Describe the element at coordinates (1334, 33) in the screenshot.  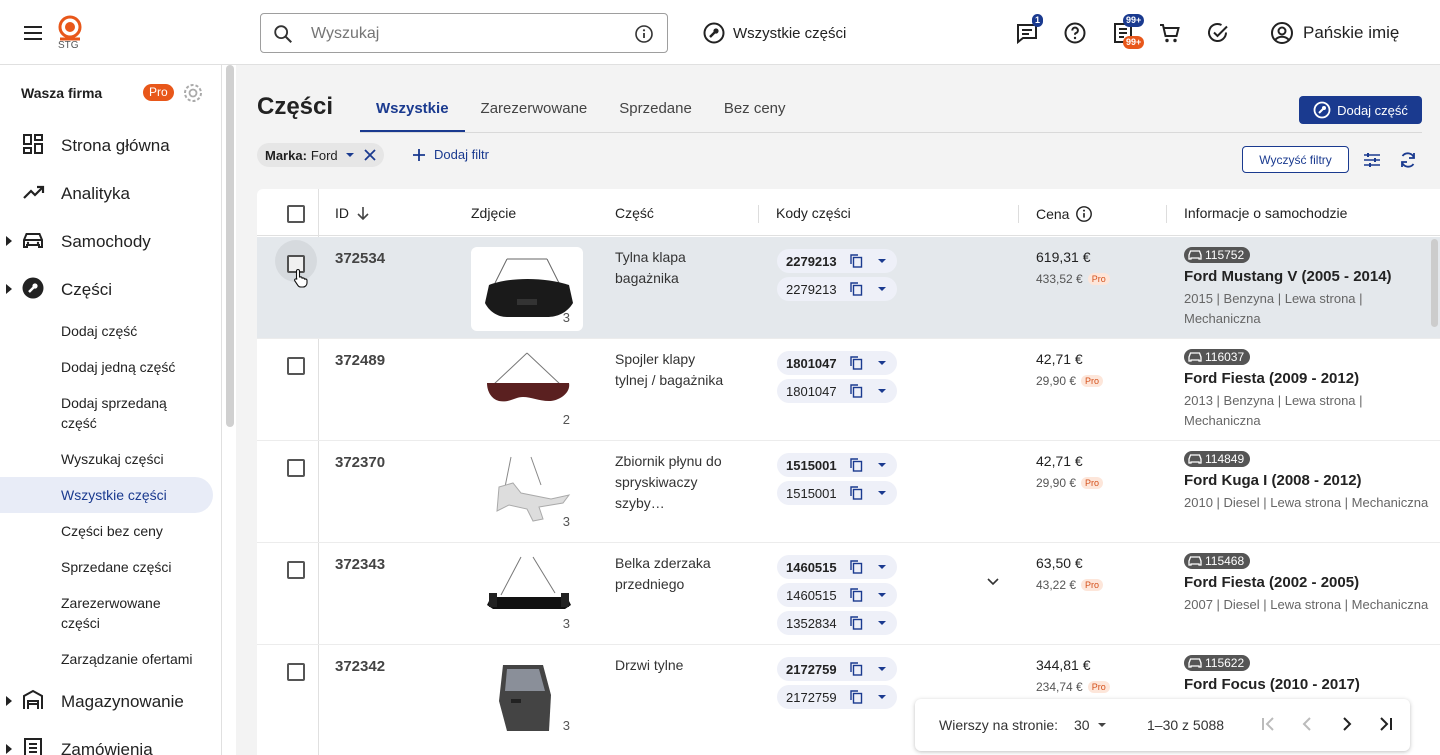
I see `user-menu: Pańskie imię` at that location.